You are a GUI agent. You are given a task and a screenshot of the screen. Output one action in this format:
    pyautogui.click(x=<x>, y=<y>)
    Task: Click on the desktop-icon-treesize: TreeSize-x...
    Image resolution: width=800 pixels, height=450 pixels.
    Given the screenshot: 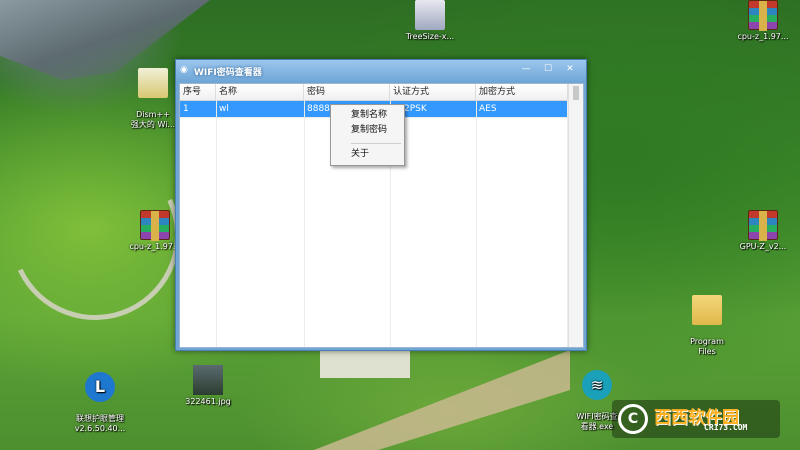 What is the action you would take?
    pyautogui.click(x=430, y=21)
    